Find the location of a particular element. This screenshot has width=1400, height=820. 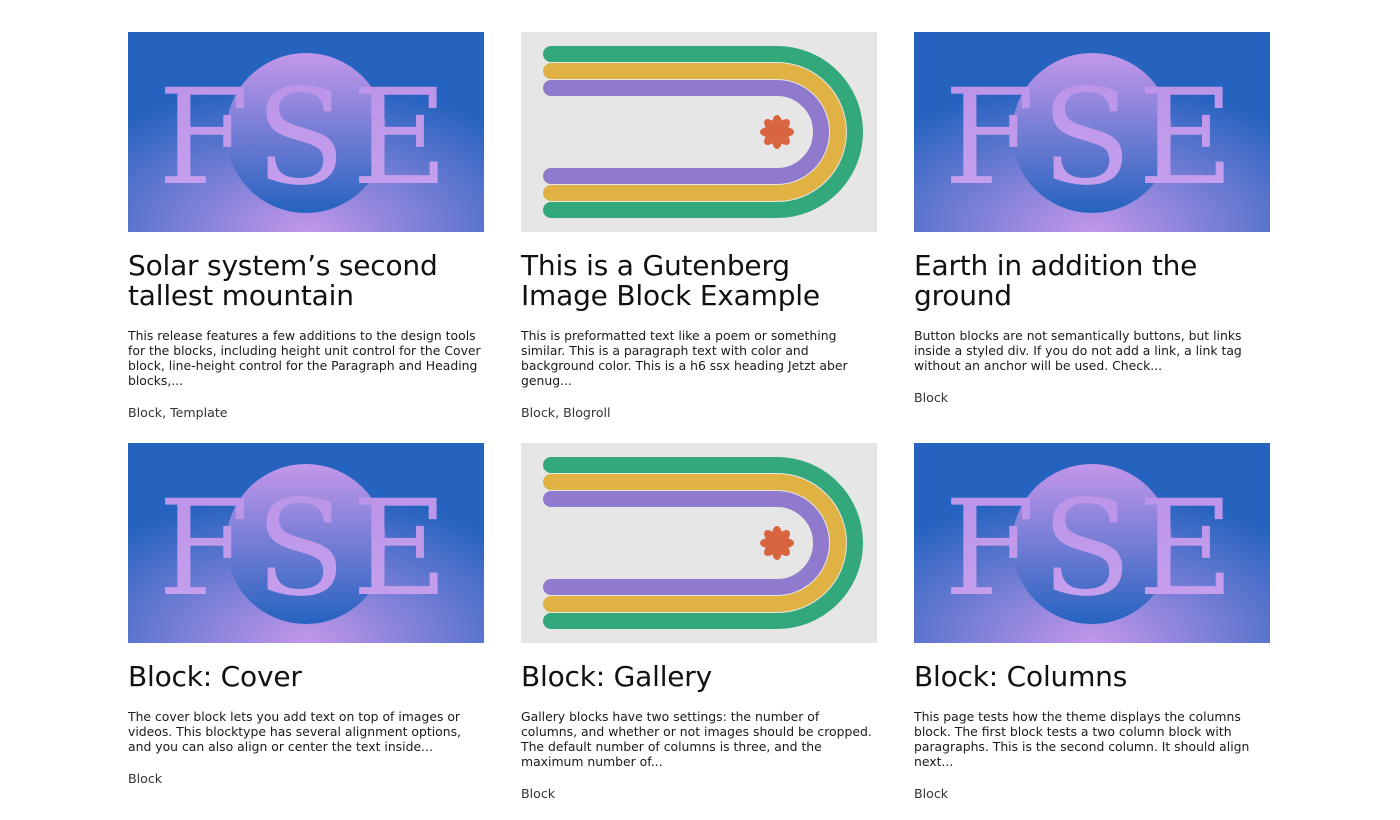

post-title: Block: Gallery is located at coordinates (699, 677).